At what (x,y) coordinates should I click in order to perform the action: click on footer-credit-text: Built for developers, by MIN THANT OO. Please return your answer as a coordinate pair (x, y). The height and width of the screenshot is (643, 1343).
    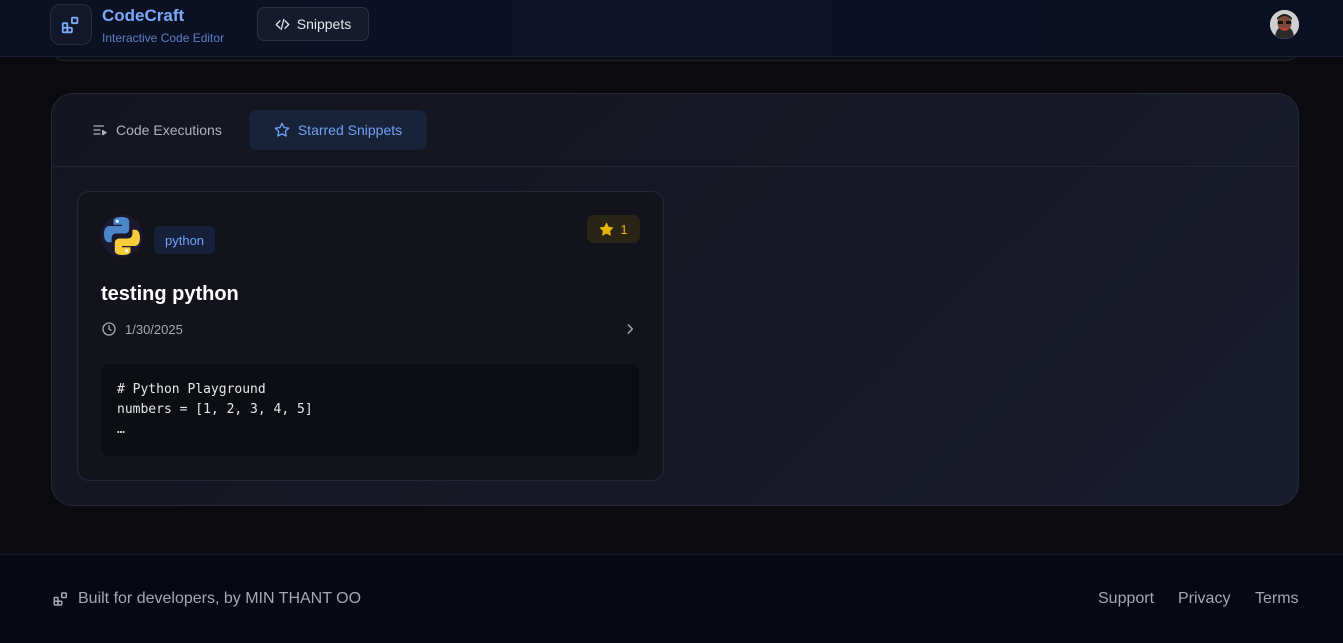
    Looking at the image, I should click on (220, 598).